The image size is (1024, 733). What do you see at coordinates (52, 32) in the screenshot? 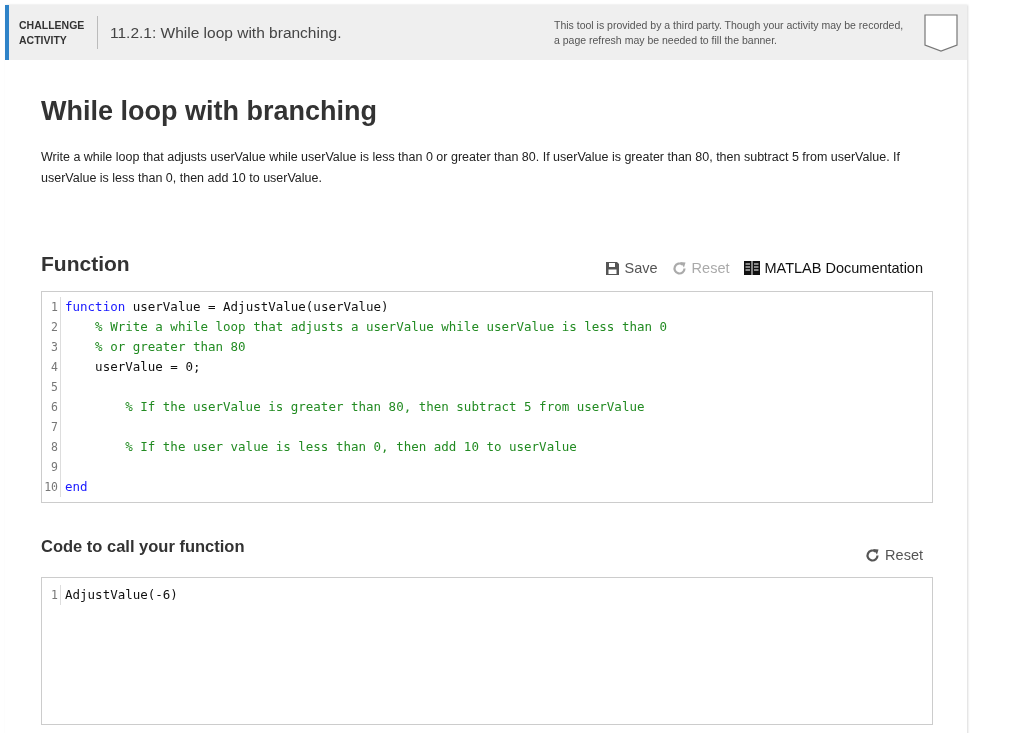
I see `activity-label: CHALLENGE ACTIVITY` at bounding box center [52, 32].